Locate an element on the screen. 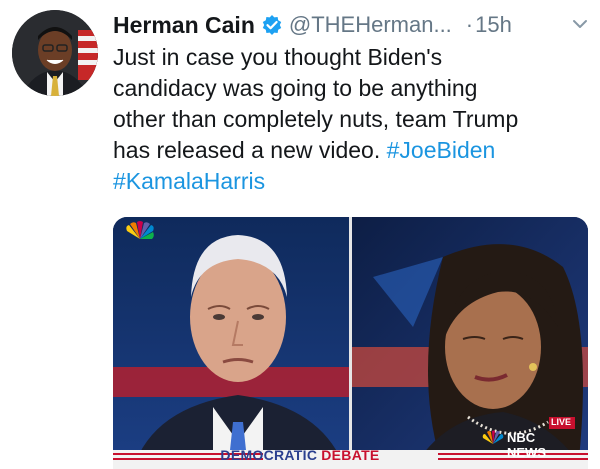 Image resolution: width=600 pixels, height=469 pixels. hashtag-joebiden: #JoeBiden is located at coordinates (441, 150).